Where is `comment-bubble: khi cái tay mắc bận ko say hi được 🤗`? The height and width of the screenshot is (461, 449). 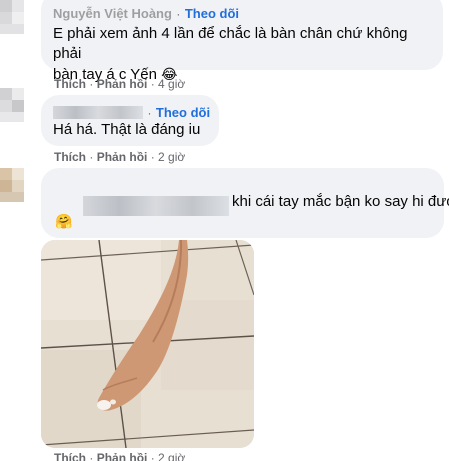 comment-bubble: khi cái tay mắc bận ko say hi được 🤗 is located at coordinates (245, 203).